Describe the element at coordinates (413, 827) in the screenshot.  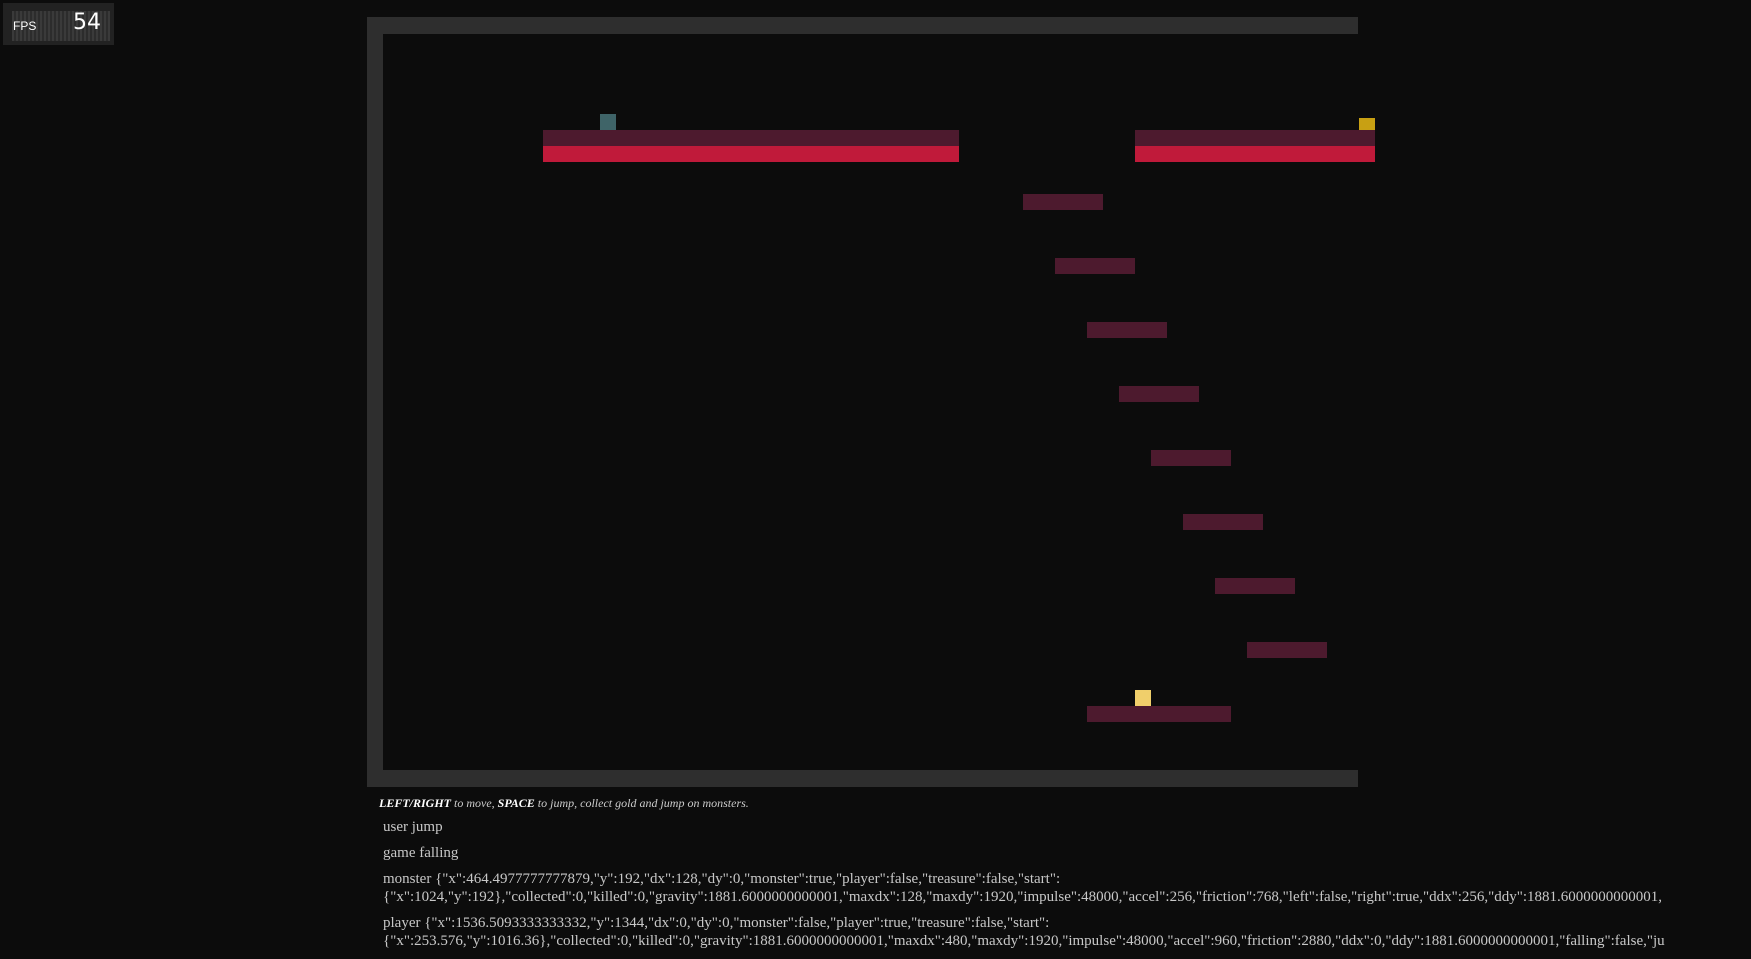
I see `log-line: user jump` at that location.